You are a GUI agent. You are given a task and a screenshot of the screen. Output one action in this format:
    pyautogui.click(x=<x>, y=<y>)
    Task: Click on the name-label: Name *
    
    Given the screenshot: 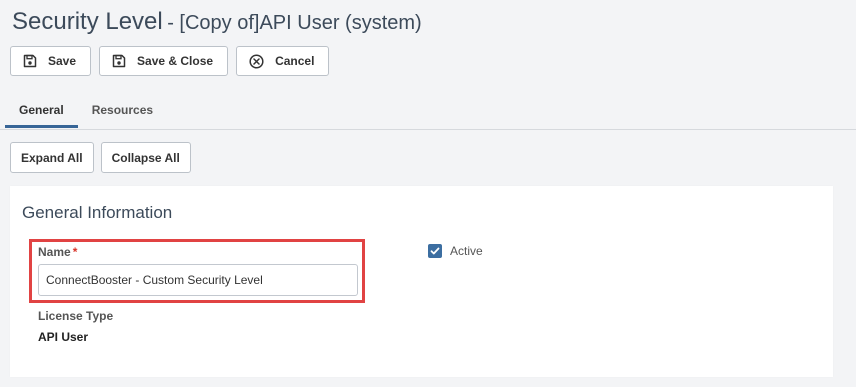 What is the action you would take?
    pyautogui.click(x=57, y=252)
    